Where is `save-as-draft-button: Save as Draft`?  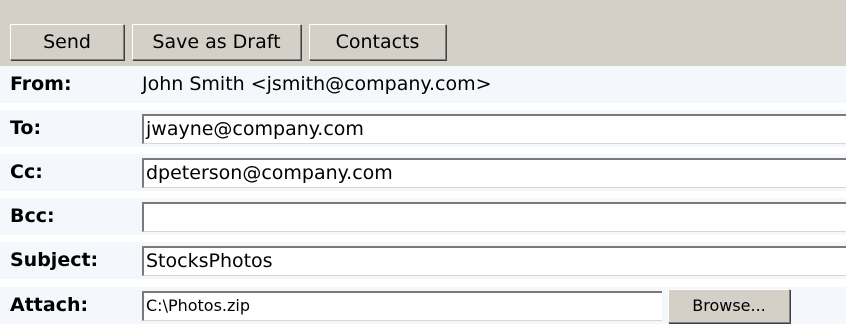
save-as-draft-button: Save as Draft is located at coordinates (216, 42).